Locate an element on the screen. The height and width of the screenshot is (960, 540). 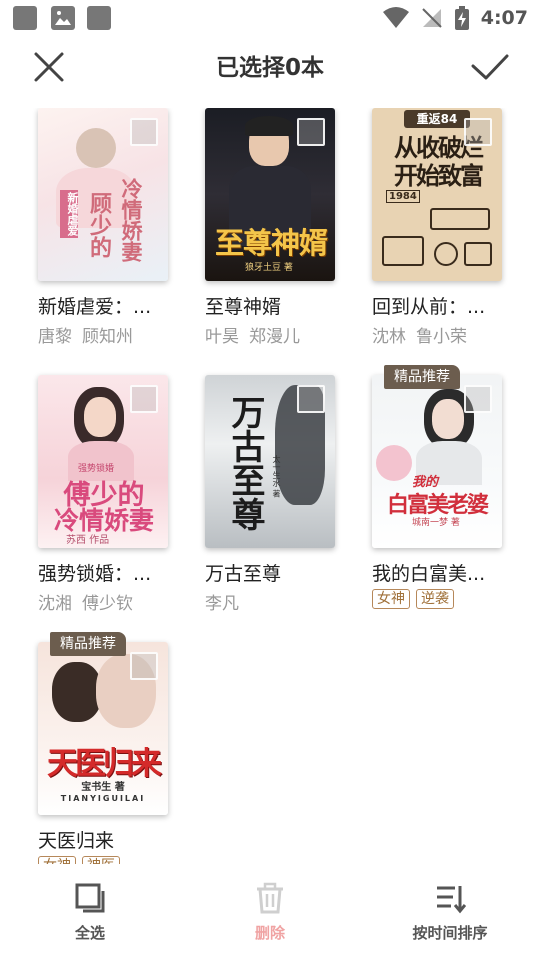
book-tags: 女神 神医 is located at coordinates (79, 860).